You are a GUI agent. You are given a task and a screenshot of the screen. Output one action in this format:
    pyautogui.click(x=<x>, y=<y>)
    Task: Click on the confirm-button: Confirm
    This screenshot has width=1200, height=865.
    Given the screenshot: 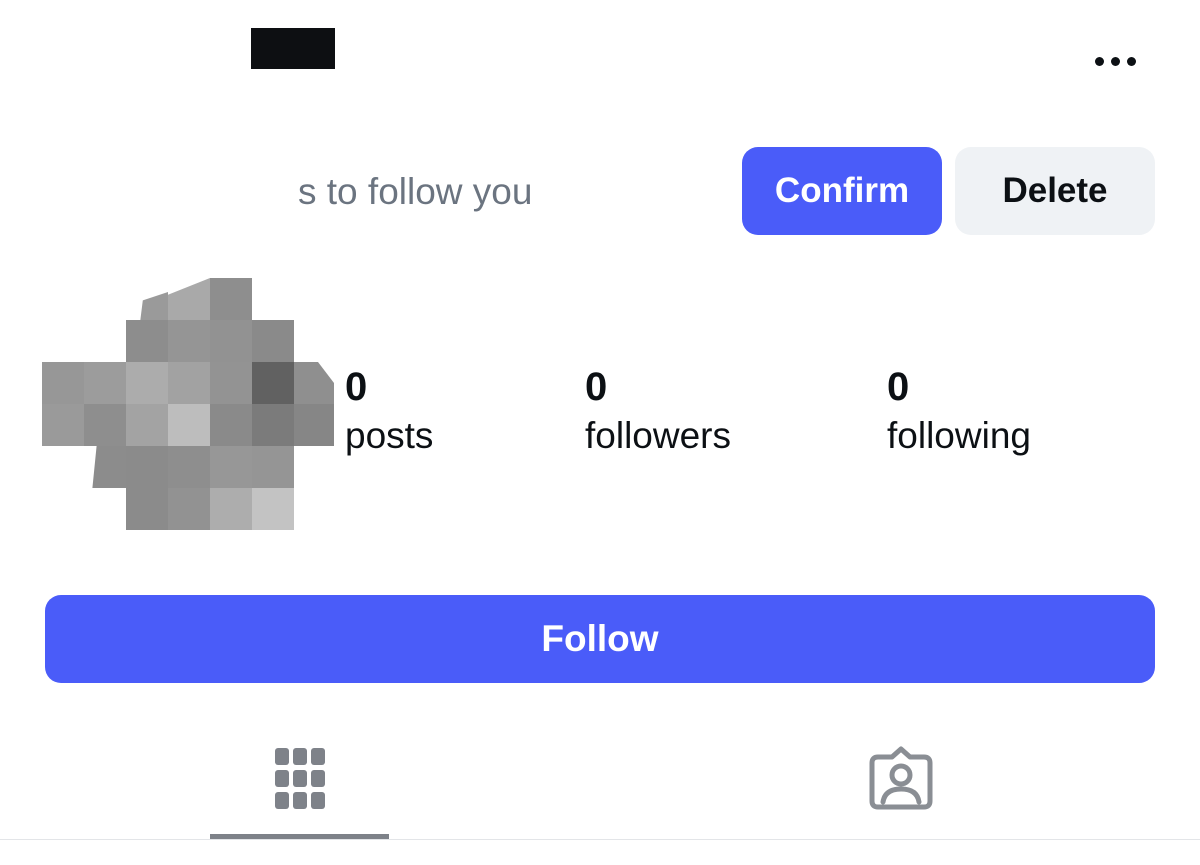 What is the action you would take?
    pyautogui.click(x=842, y=191)
    